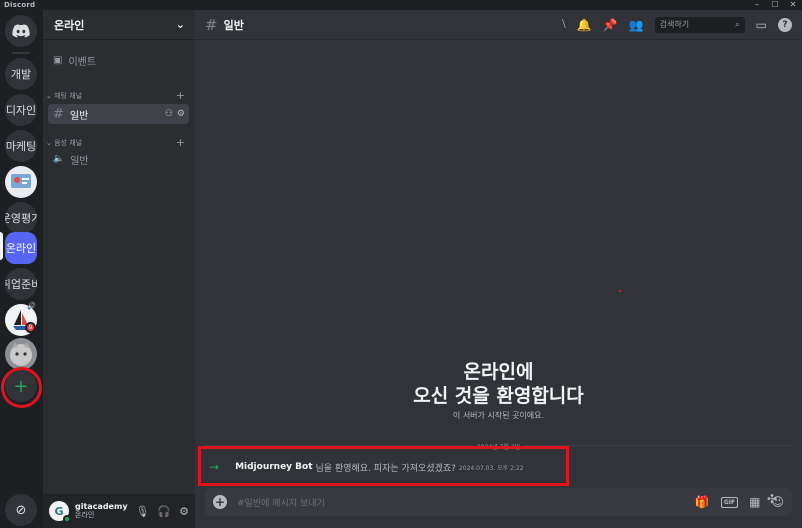 This screenshot has width=802, height=528. I want to click on invite-icon: ⚇, so click(169, 114).